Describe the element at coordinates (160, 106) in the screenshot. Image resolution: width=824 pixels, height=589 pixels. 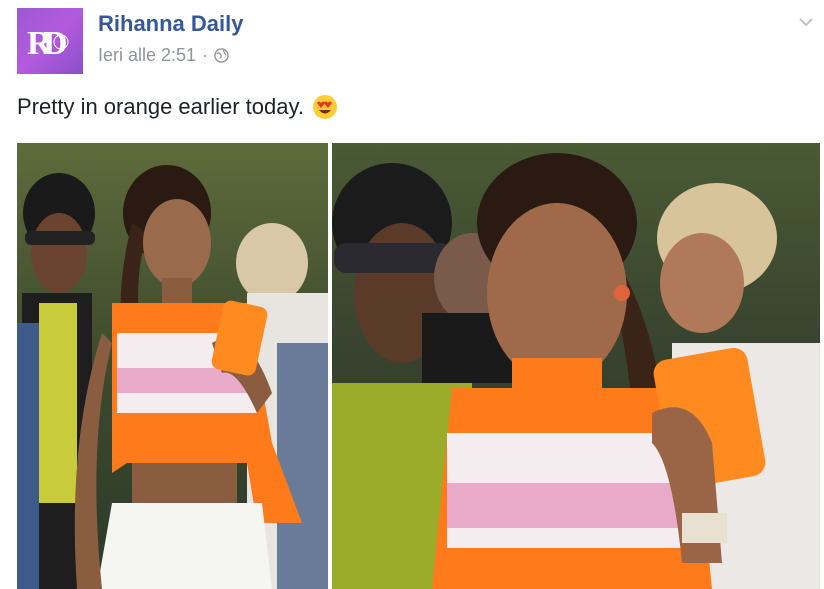
I see `caption-text: Pretty in orange earlier today.` at that location.